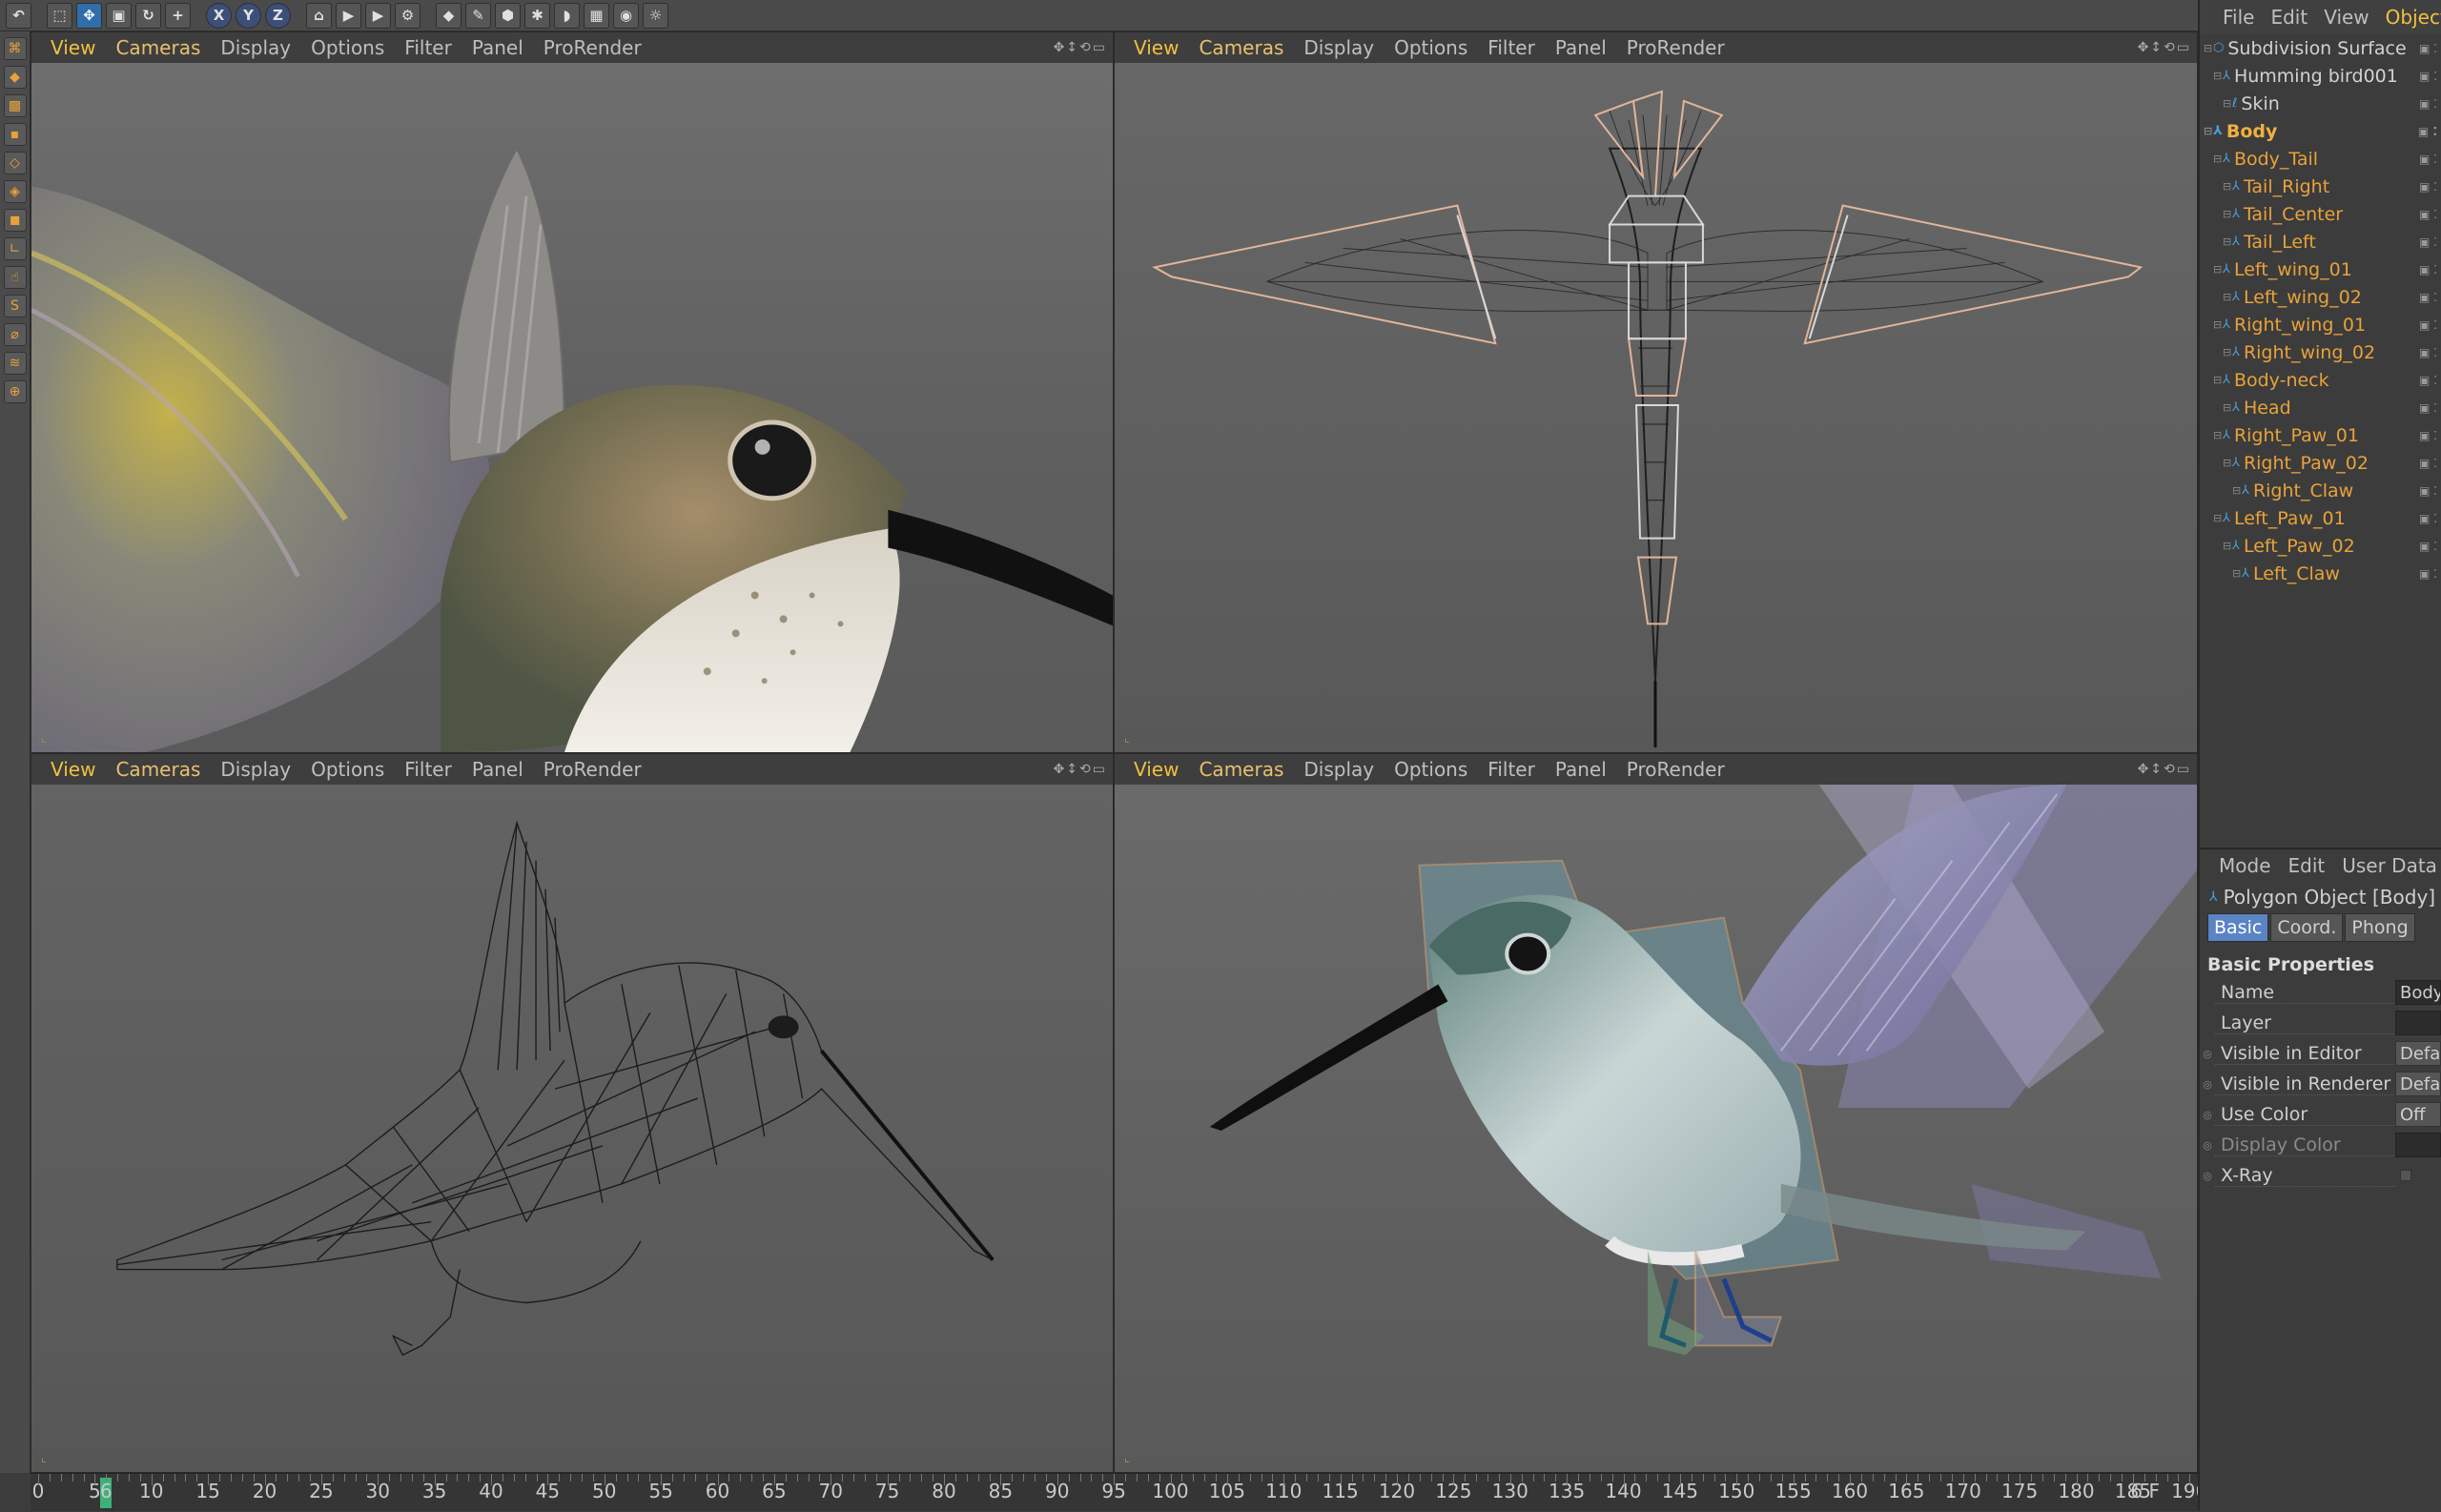 The image size is (2441, 1512). I want to click on object-row: ⊟ ⅄ Tail_Left ▣ ⁚, so click(2320, 241).